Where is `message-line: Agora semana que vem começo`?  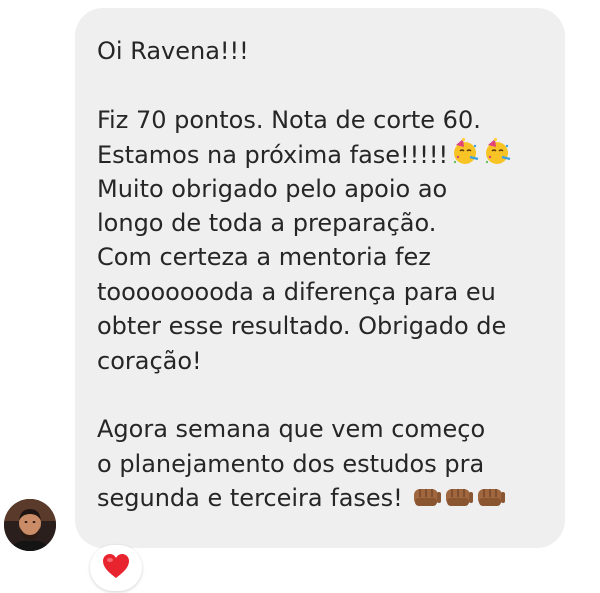 message-line: Agora semana que vem começo is located at coordinates (291, 429).